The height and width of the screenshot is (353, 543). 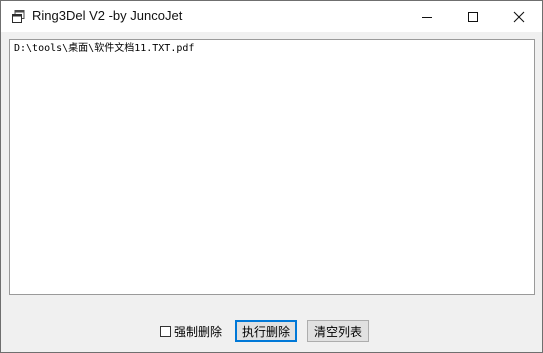 I want to click on force-delete-checkbox: 强制删除, so click(x=191, y=331).